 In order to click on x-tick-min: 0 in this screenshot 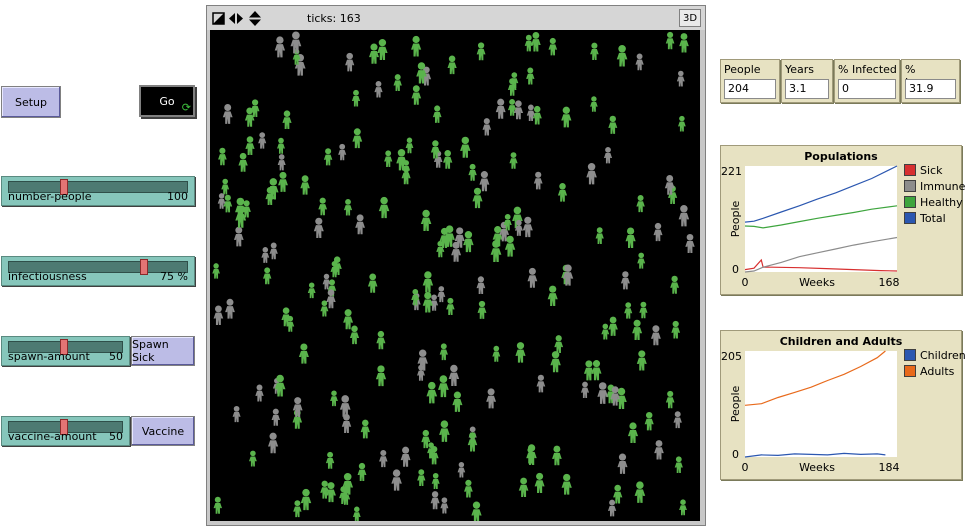, I will do `click(745, 282)`.